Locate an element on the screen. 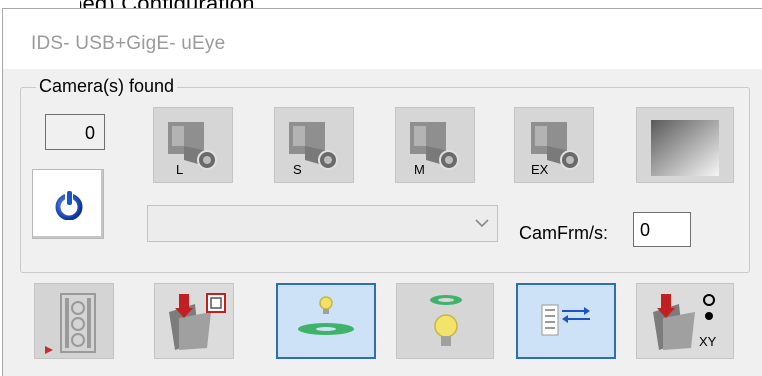 This screenshot has width=762, height=376. camera-ex-label: EX is located at coordinates (540, 169).